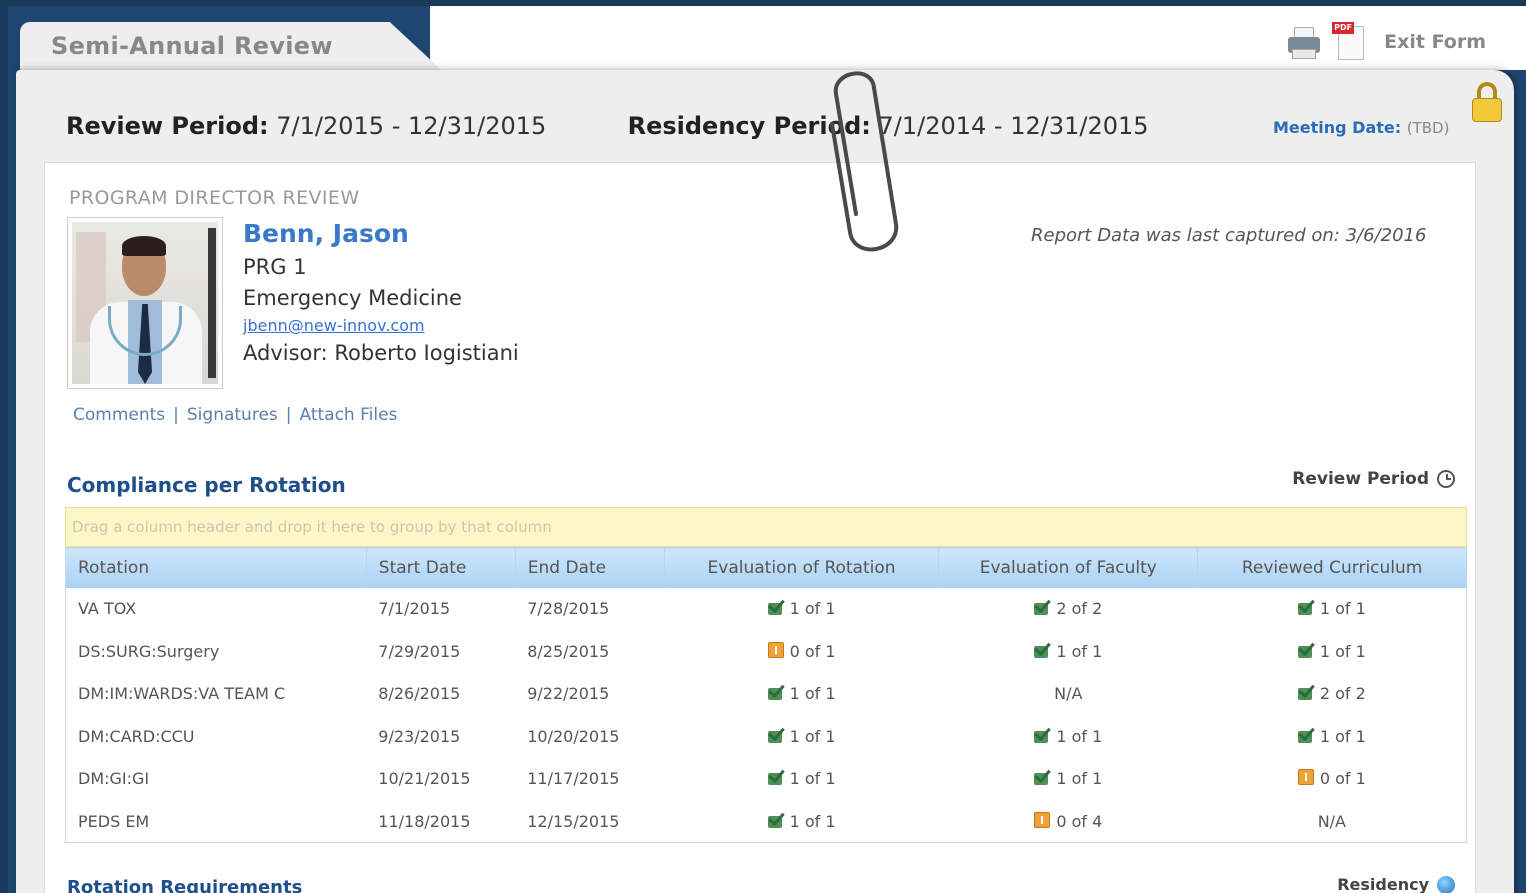 This screenshot has width=1526, height=893. Describe the element at coordinates (206, 485) in the screenshot. I see `compliance-title: Compliance per Rotation` at that location.